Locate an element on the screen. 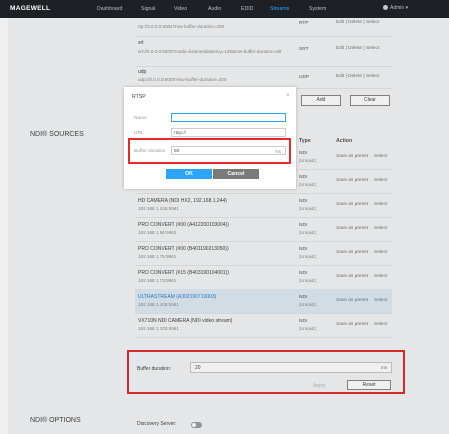 The image size is (449, 434). dialog-title: RTSP is located at coordinates (139, 97).